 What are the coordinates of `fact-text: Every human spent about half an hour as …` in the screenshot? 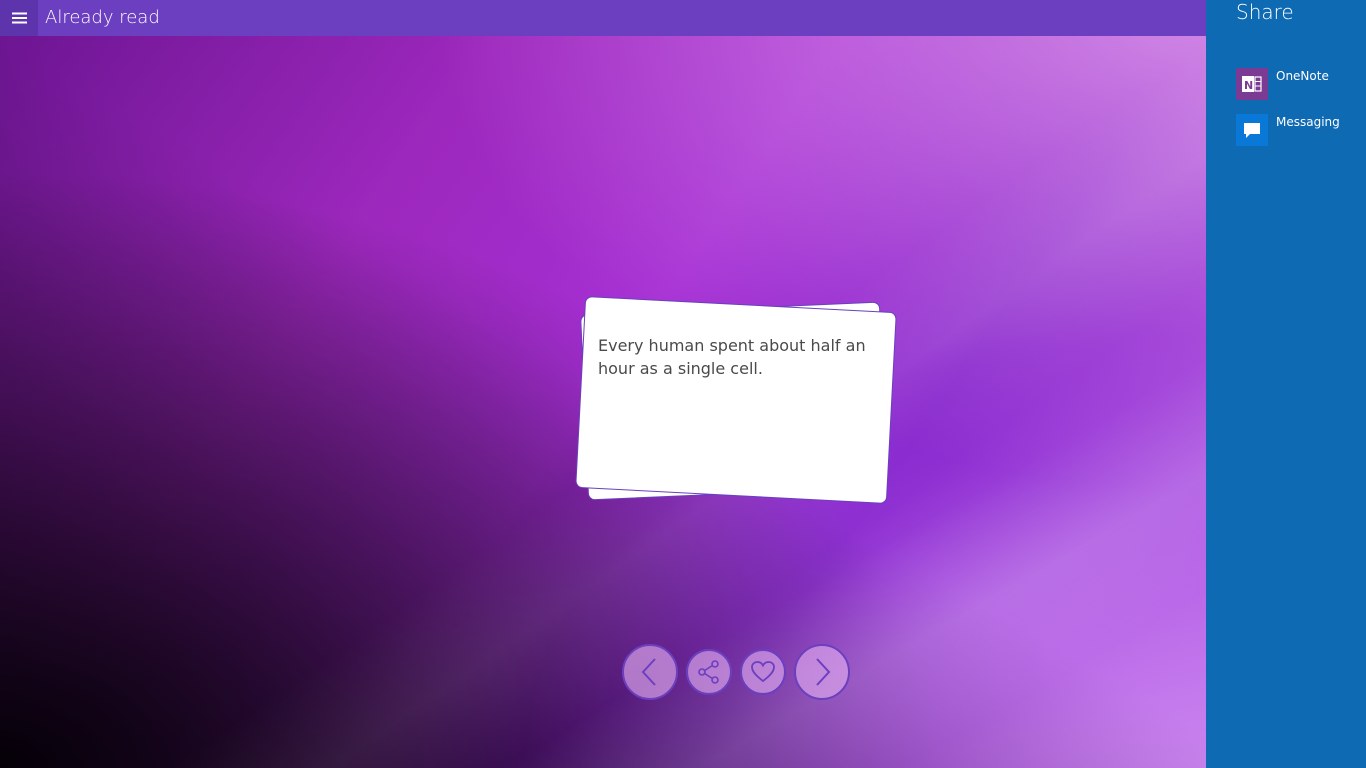 It's located at (732, 357).